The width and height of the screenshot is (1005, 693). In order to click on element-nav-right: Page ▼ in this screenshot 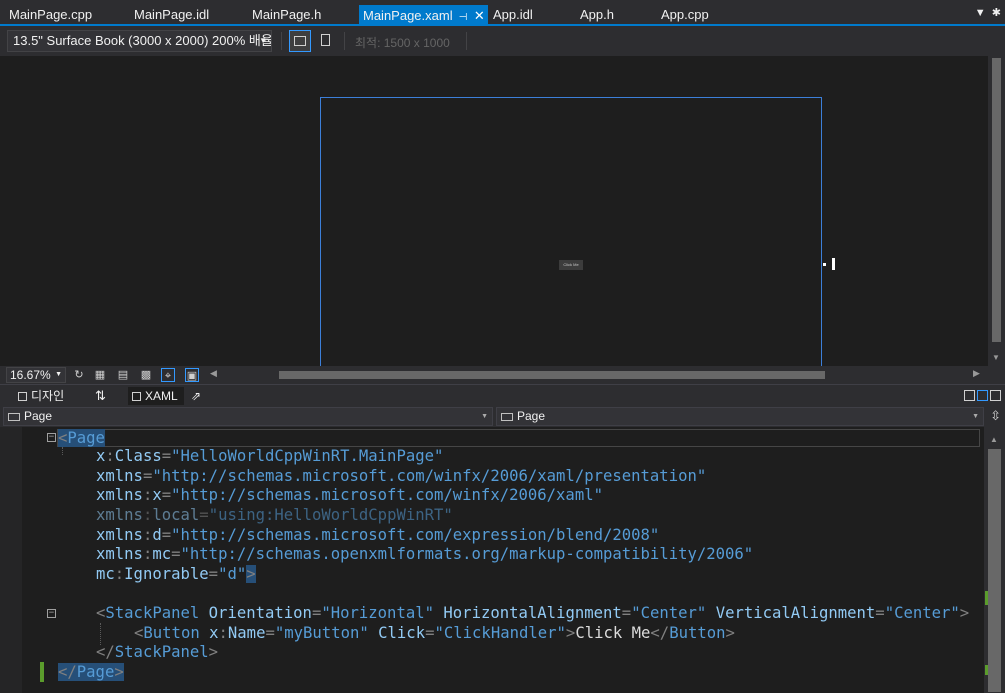, I will do `click(740, 416)`.